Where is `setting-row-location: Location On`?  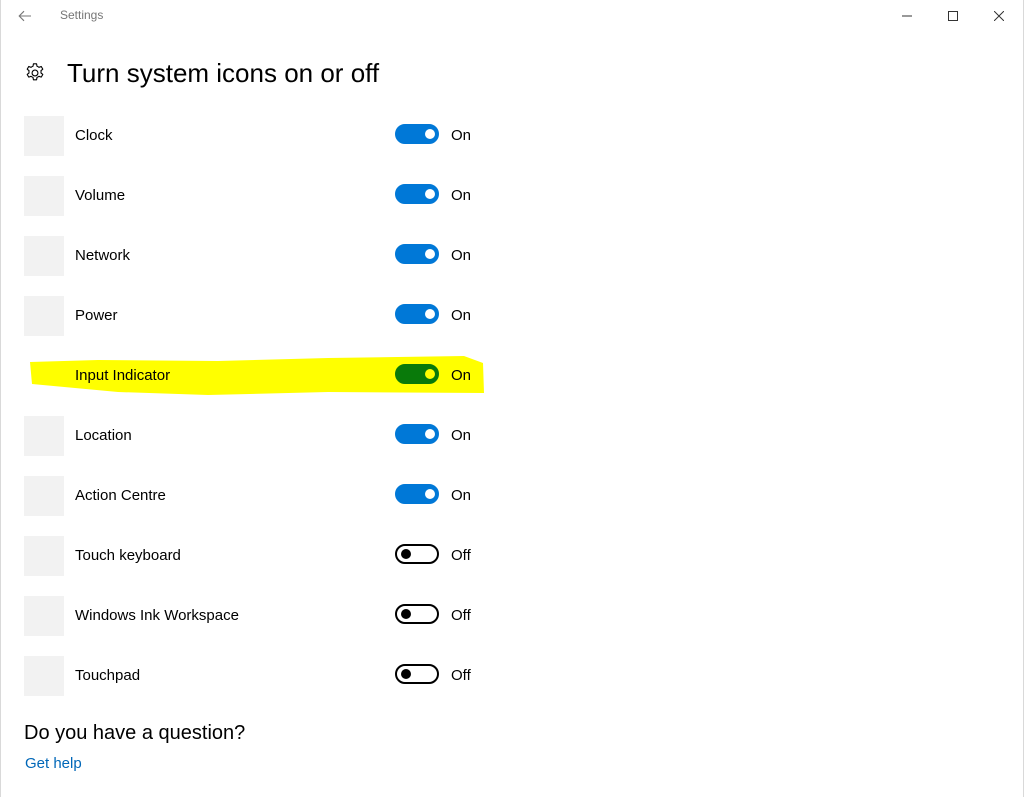 setting-row-location: Location On is located at coordinates (512, 435).